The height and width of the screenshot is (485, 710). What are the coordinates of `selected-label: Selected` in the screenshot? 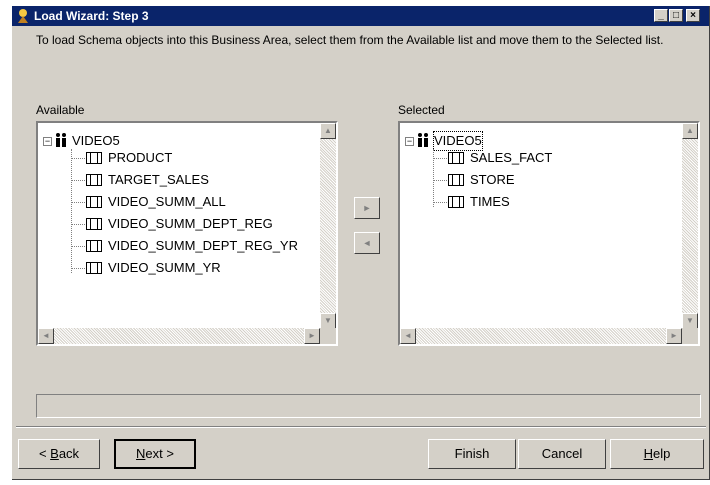 It's located at (421, 110).